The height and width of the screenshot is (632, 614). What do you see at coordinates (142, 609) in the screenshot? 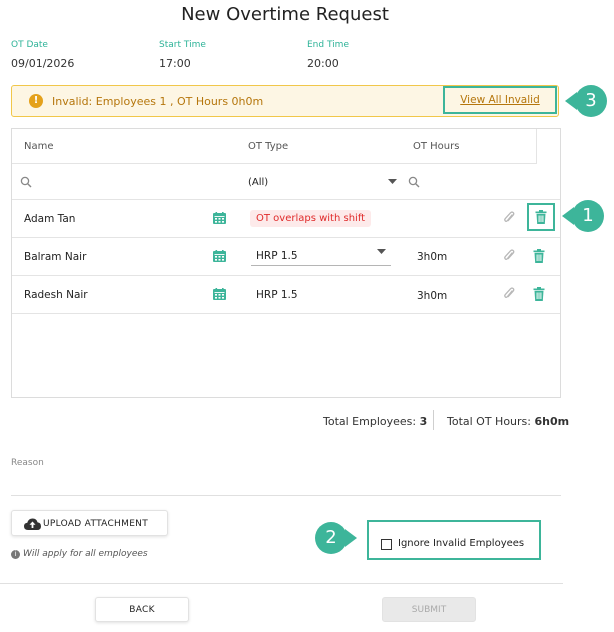
I see `back-button: BACK` at bounding box center [142, 609].